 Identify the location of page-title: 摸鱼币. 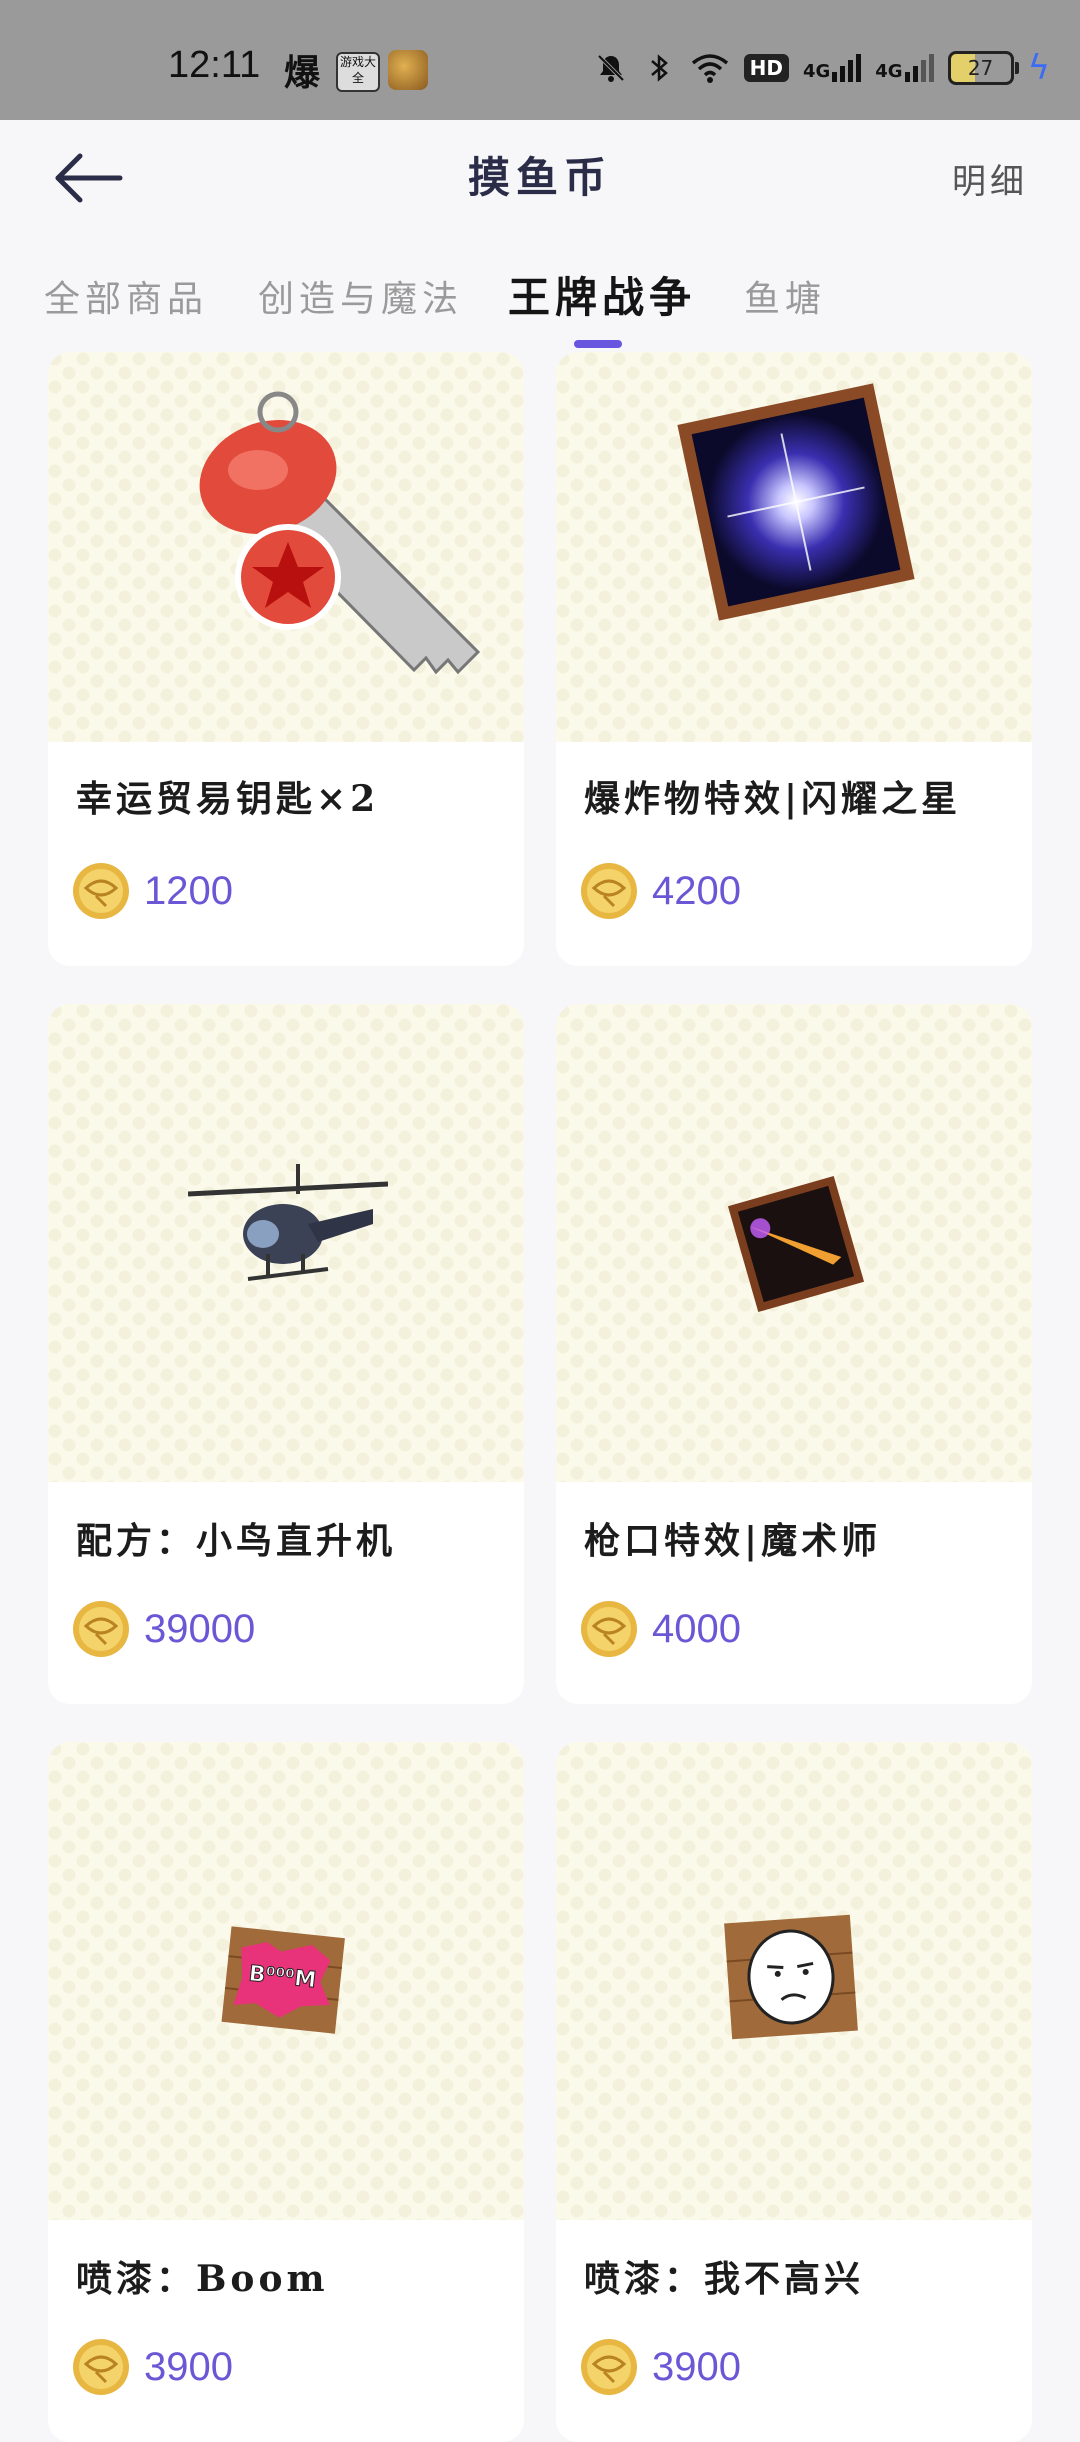
(539, 177).